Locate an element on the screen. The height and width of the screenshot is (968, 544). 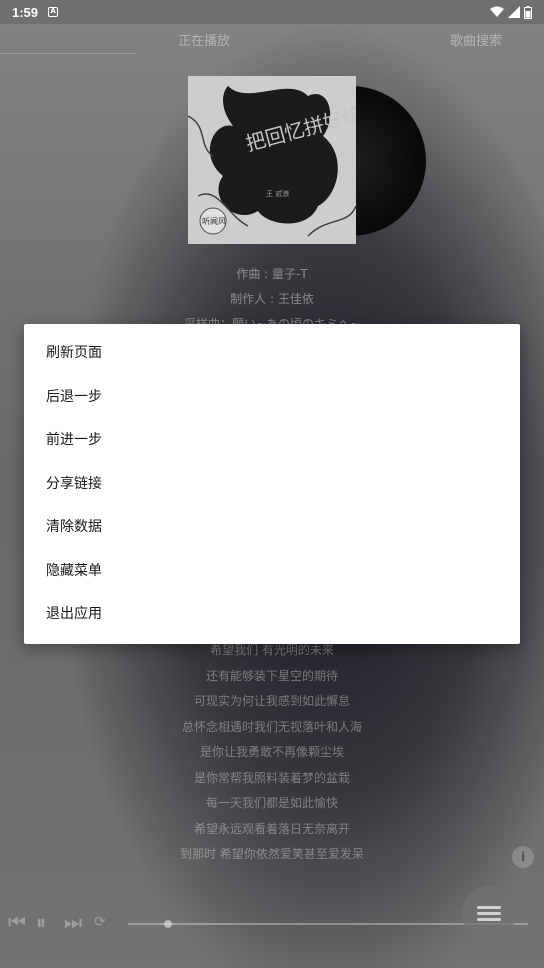
status-time: 1:59 is located at coordinates (25, 12).